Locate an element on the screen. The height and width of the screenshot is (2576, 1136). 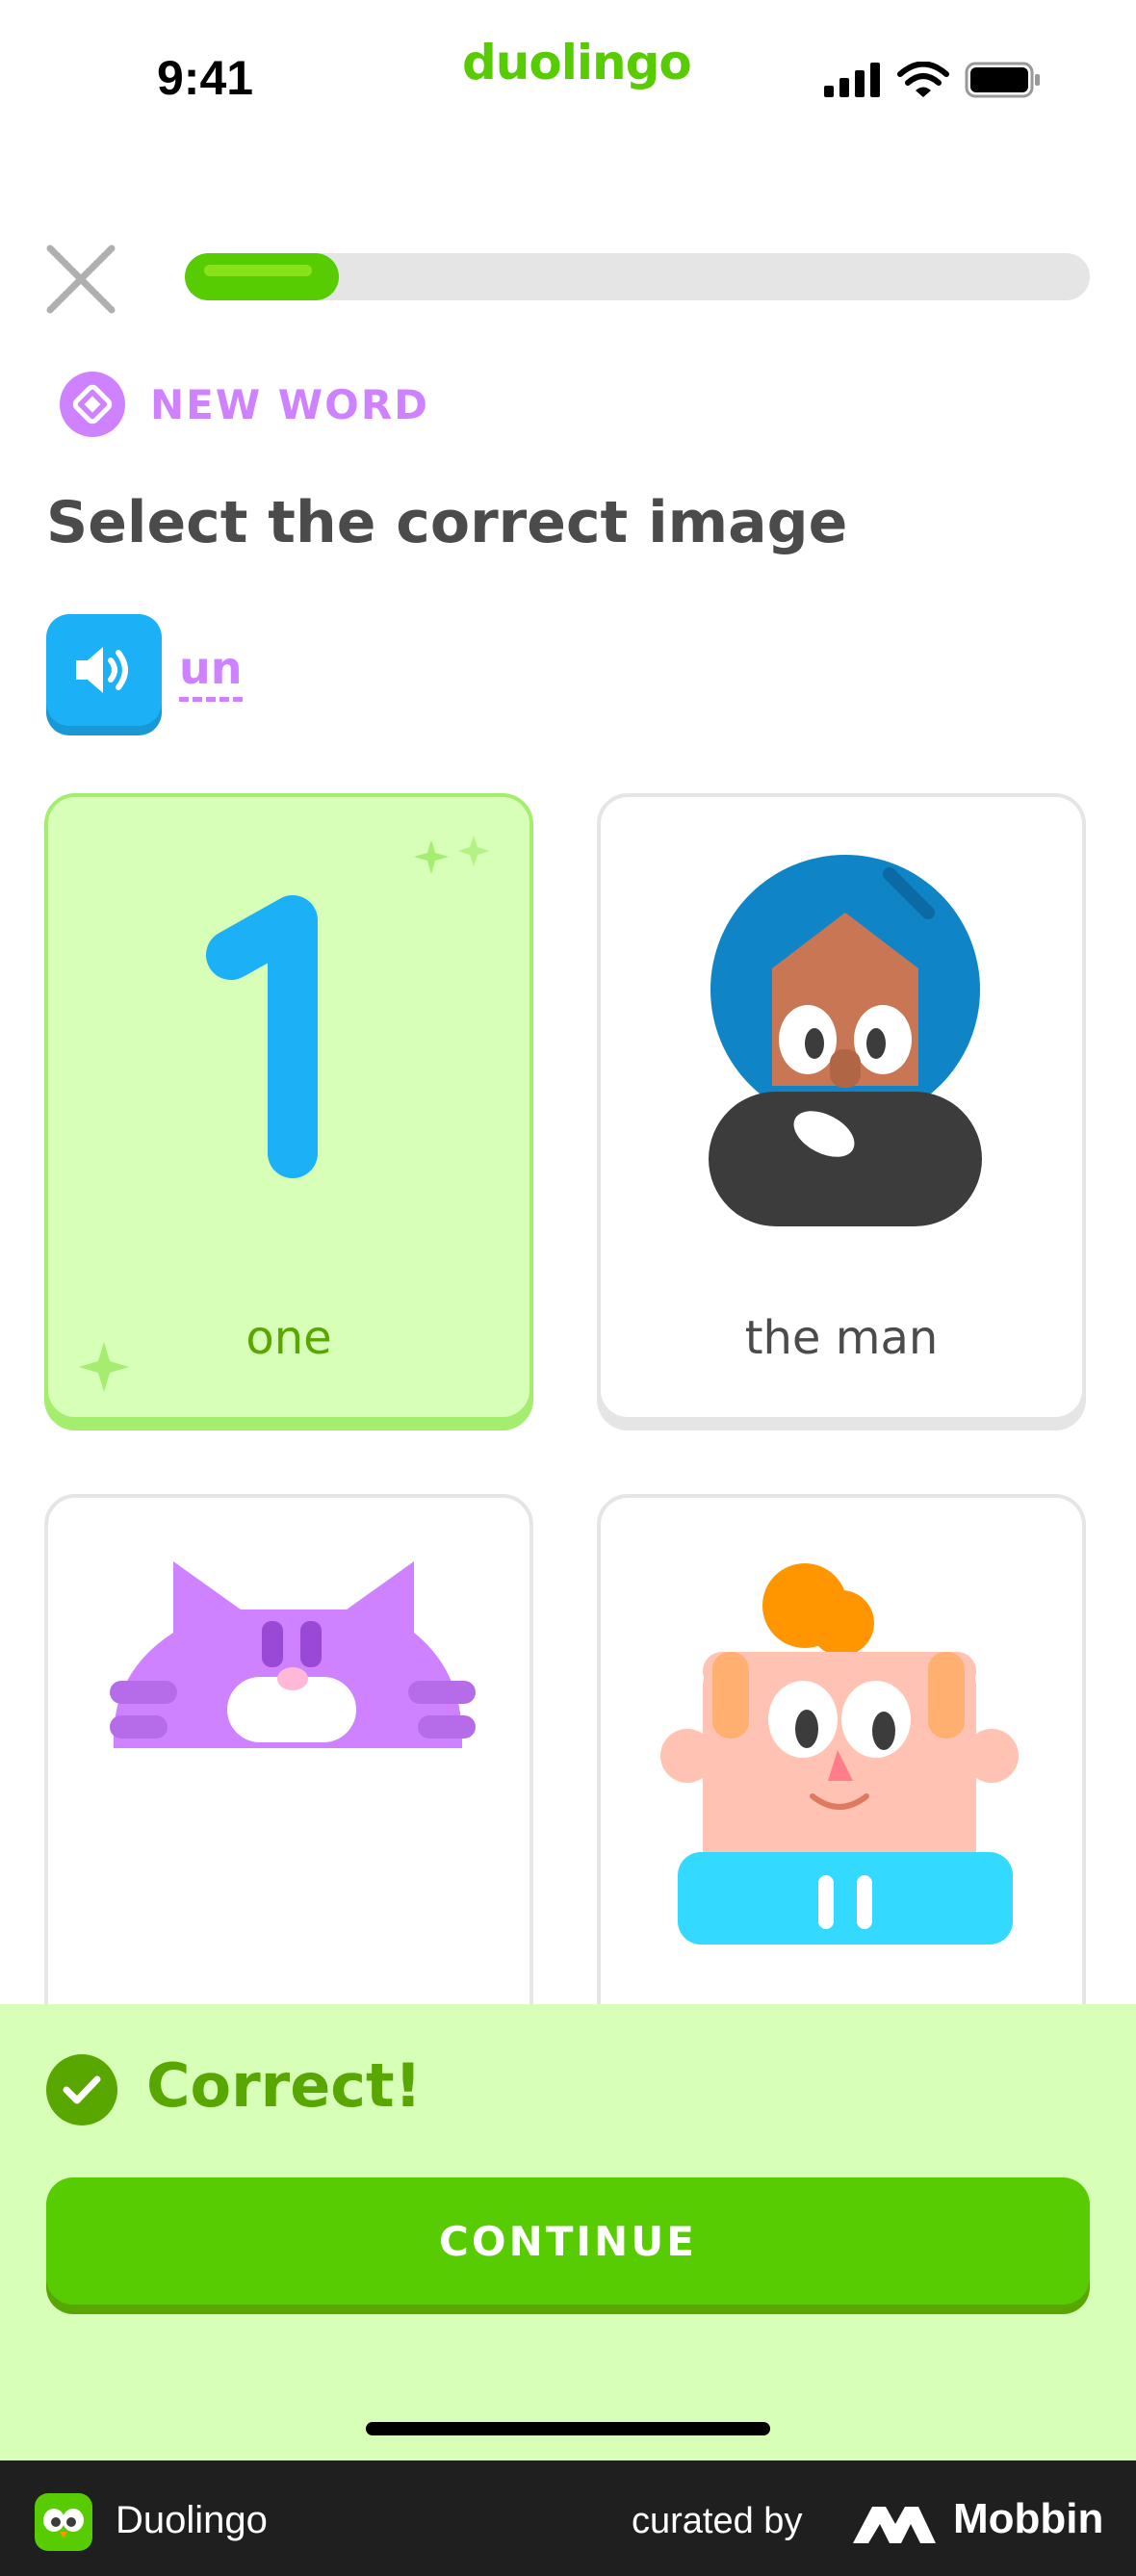
card-label: one is located at coordinates (289, 1338).